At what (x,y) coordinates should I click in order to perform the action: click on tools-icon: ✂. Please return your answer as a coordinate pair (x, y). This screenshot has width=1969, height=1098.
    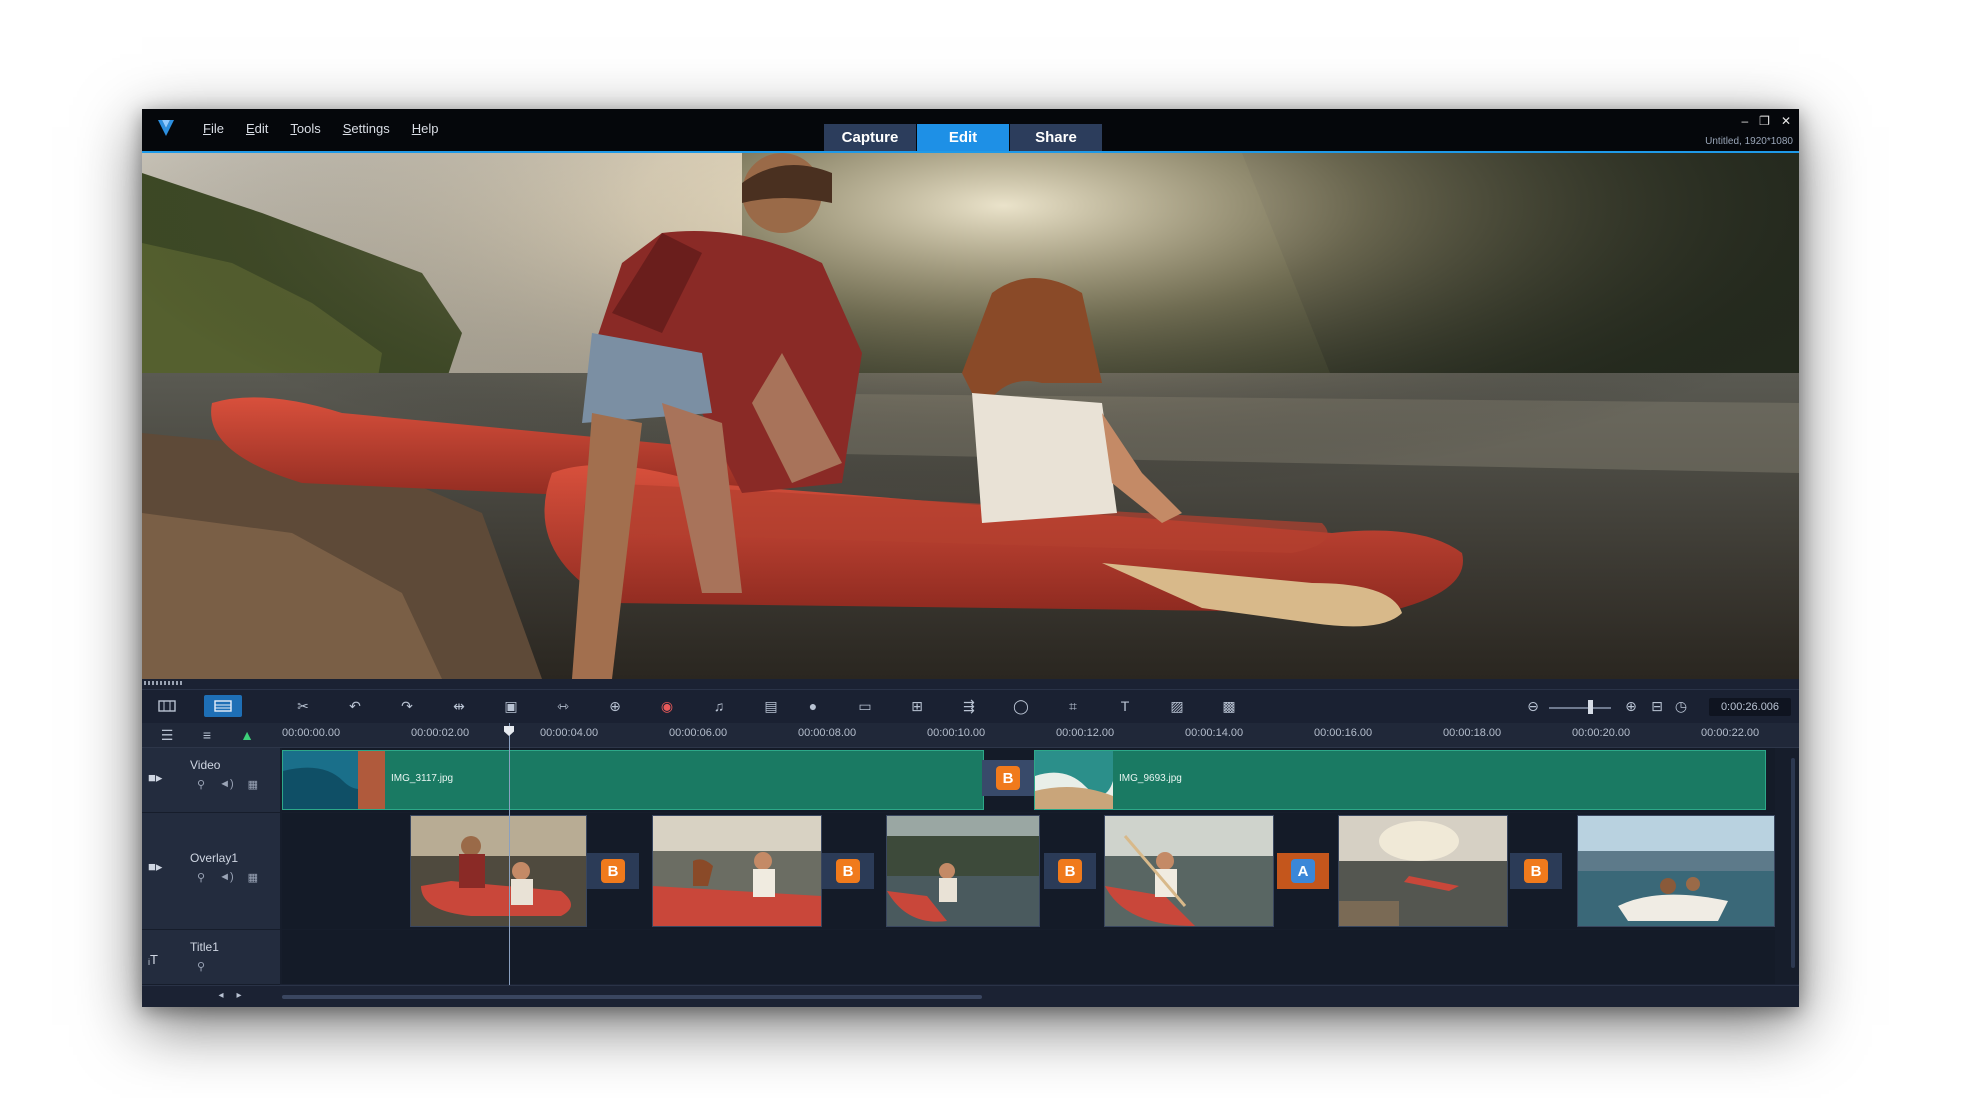
    Looking at the image, I should click on (303, 706).